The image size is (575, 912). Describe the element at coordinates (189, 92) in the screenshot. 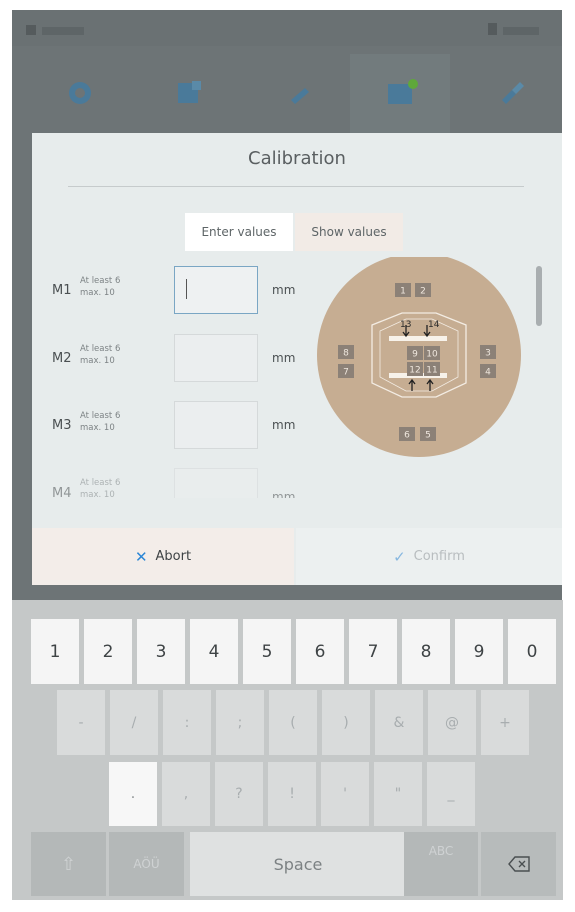

I see `edit-icon` at that location.